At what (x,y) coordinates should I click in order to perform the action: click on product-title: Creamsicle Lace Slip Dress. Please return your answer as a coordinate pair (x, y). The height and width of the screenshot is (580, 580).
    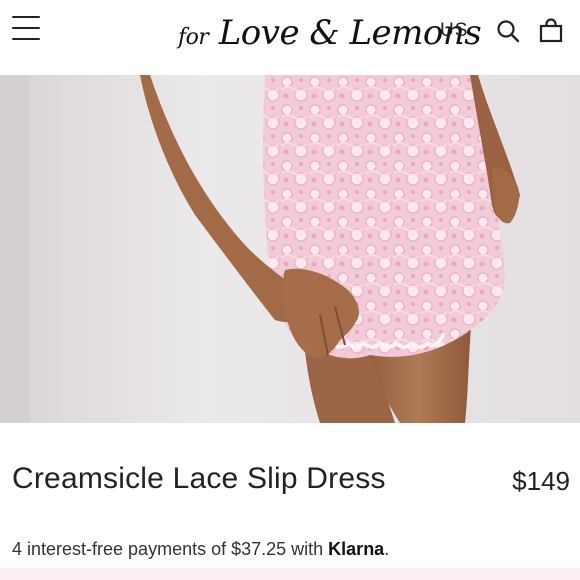
    Looking at the image, I should click on (199, 478).